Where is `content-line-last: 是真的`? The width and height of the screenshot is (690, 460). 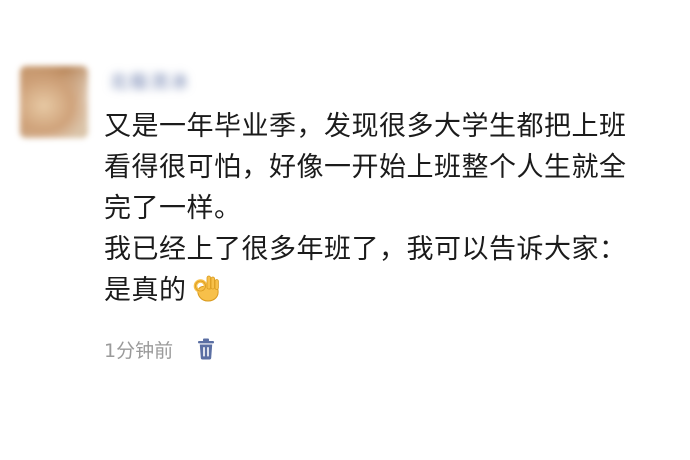 content-line-last: 是真的 is located at coordinates (389, 290).